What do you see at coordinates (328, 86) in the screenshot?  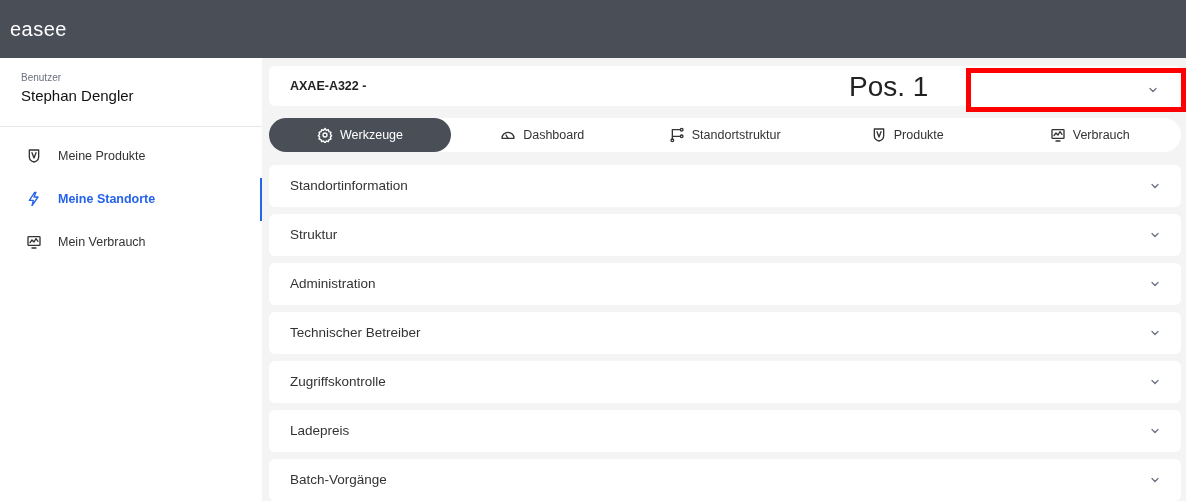 I see `site-name: AXAE-A322 -` at bounding box center [328, 86].